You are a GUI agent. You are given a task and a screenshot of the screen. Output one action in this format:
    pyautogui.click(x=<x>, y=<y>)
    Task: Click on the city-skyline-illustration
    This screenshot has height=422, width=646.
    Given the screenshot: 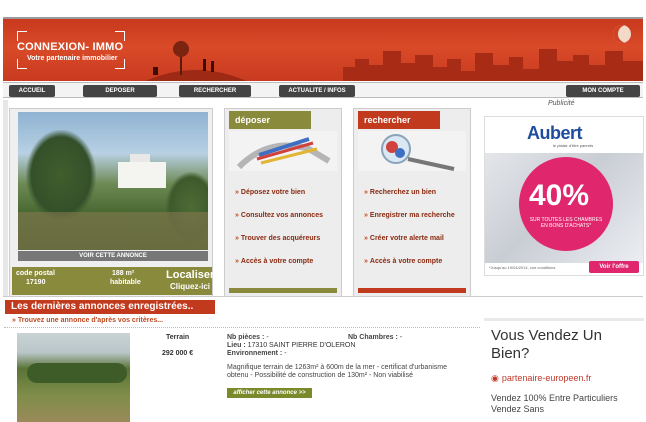 What is the action you would take?
    pyautogui.click(x=493, y=65)
    